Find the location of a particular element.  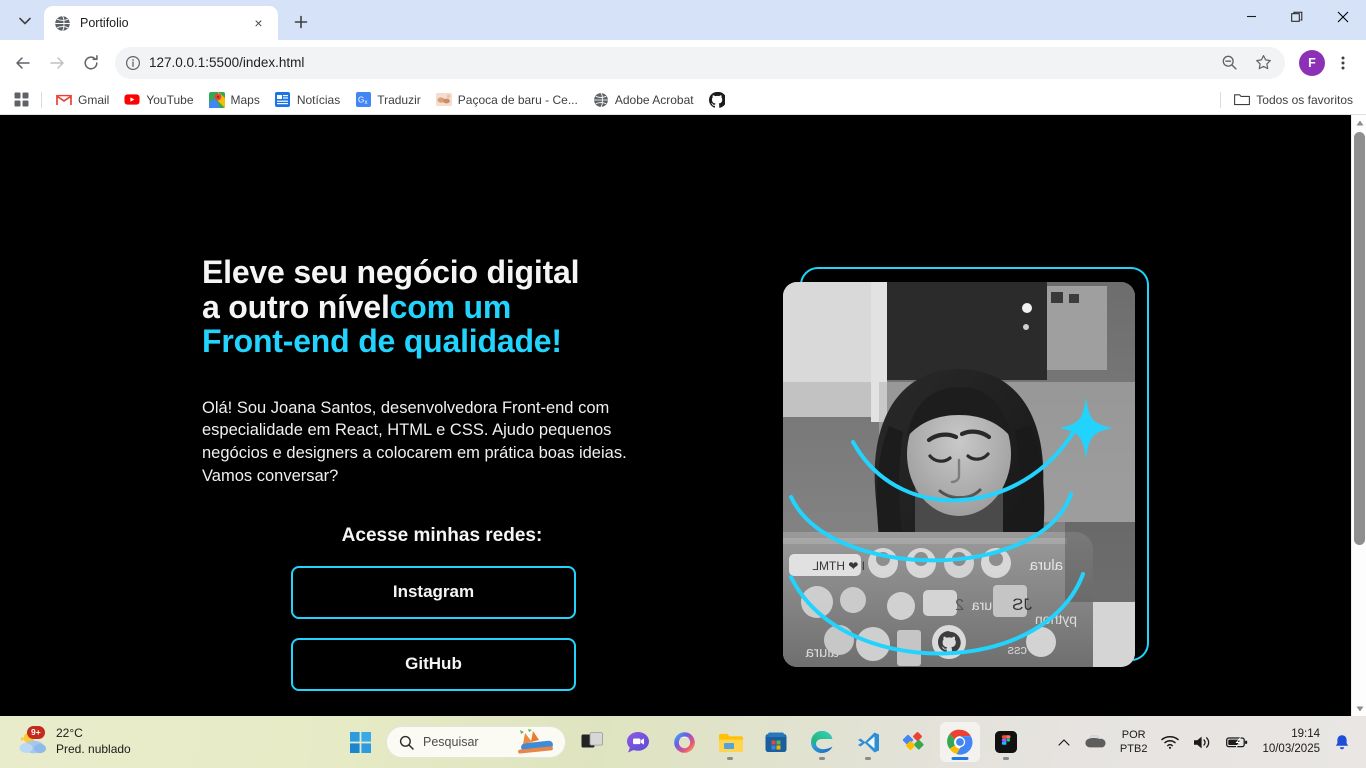

window-controls is located at coordinates (1297, 20).